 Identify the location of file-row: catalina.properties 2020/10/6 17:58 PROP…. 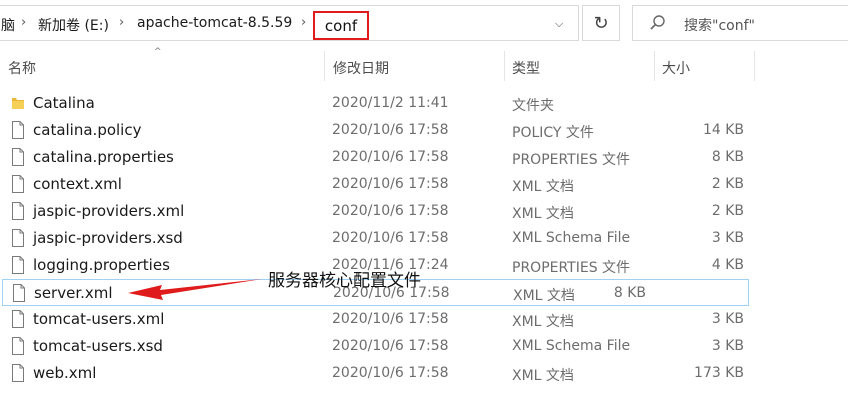
(424, 157).